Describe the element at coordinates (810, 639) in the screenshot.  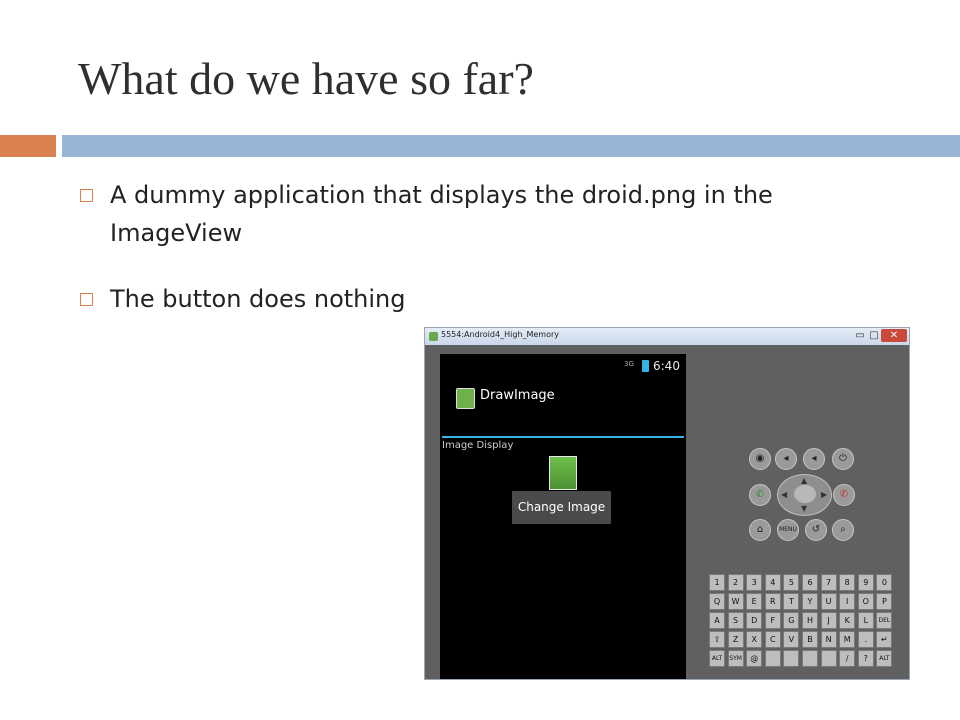
I see `keyboard-key: B` at that location.